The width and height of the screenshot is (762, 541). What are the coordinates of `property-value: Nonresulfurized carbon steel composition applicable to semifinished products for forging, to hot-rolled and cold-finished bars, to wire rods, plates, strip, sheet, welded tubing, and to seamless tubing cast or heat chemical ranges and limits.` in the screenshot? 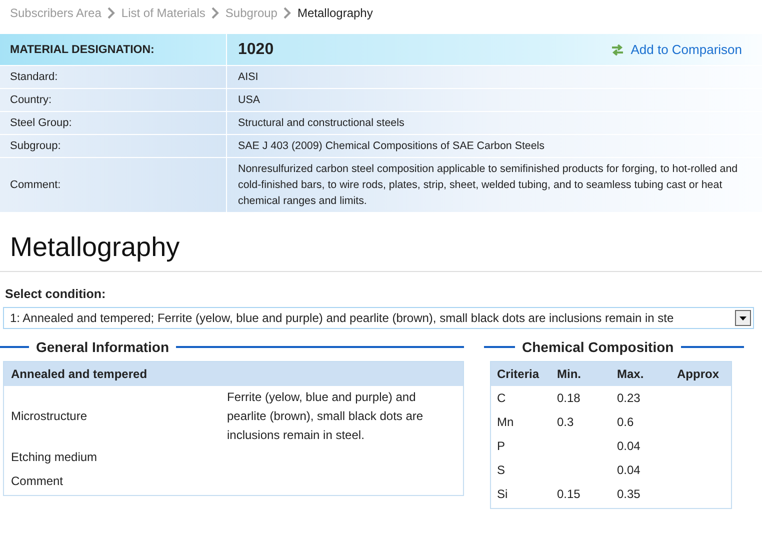 It's located at (494, 185).